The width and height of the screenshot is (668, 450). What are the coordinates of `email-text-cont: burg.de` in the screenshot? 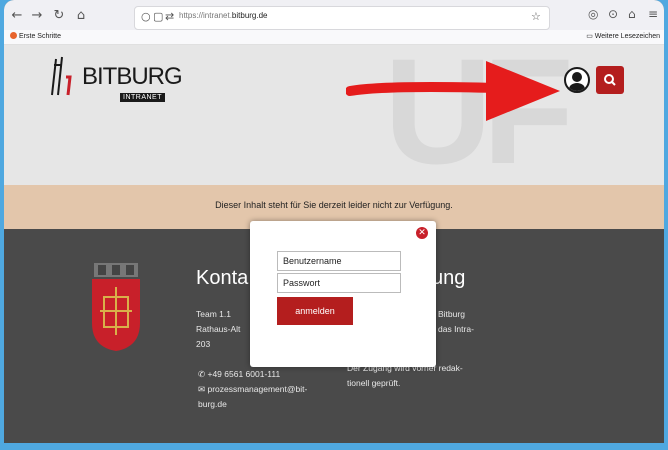 It's located at (212, 404).